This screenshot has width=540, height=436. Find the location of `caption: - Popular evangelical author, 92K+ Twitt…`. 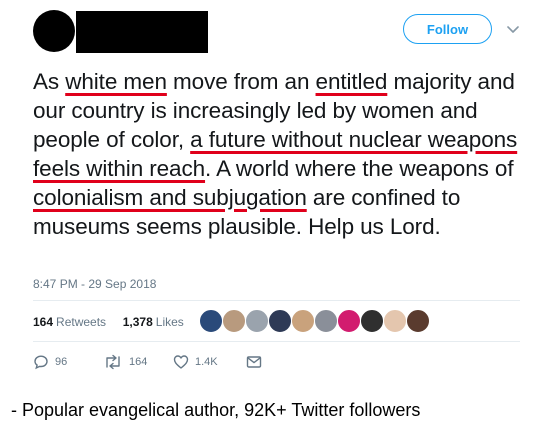

caption: - Popular evangelical author, 92K+ Twitt… is located at coordinates (216, 410).